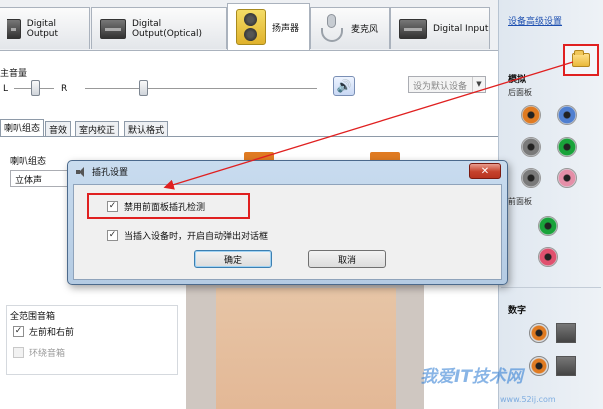 This screenshot has height=409, width=603. What do you see at coordinates (413, 28) in the screenshot?
I see `digital-input-device-icon` at bounding box center [413, 28].